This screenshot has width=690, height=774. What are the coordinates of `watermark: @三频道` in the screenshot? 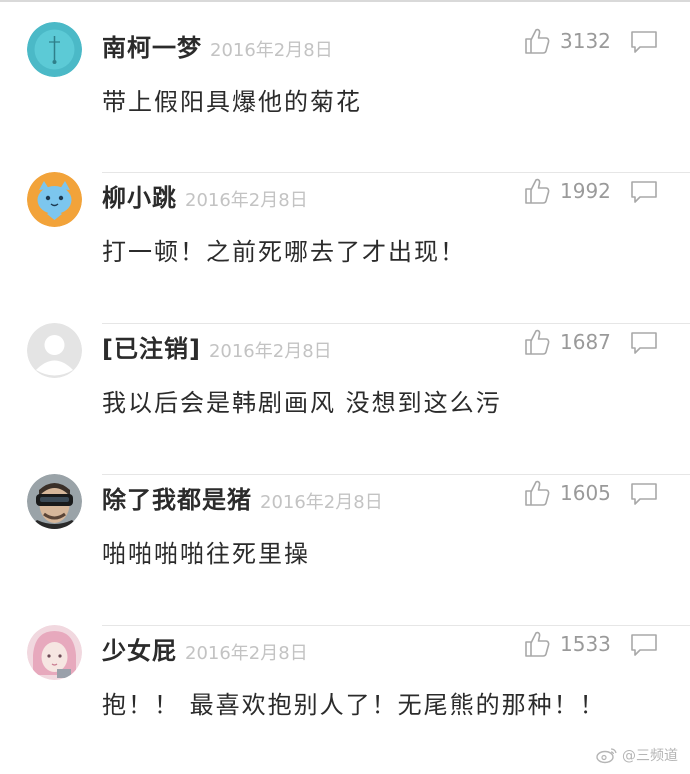 It's located at (637, 755).